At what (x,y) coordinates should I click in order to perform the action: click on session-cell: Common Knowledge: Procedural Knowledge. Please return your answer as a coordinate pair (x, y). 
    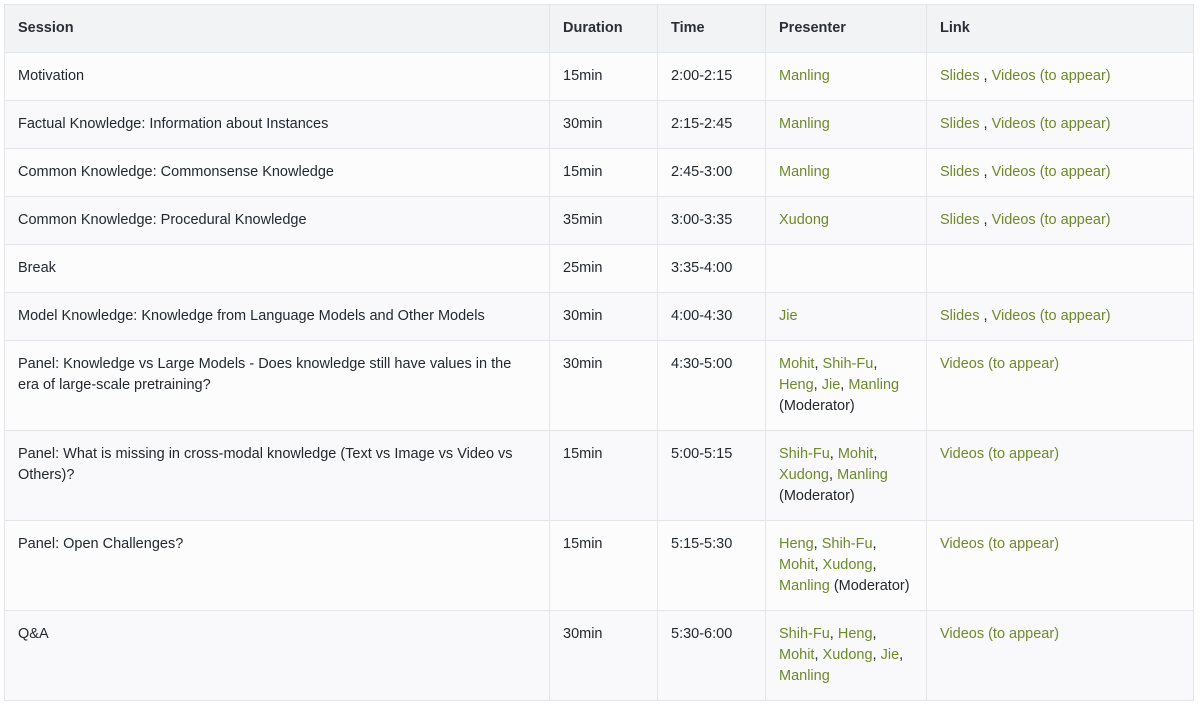
    Looking at the image, I should click on (277, 220).